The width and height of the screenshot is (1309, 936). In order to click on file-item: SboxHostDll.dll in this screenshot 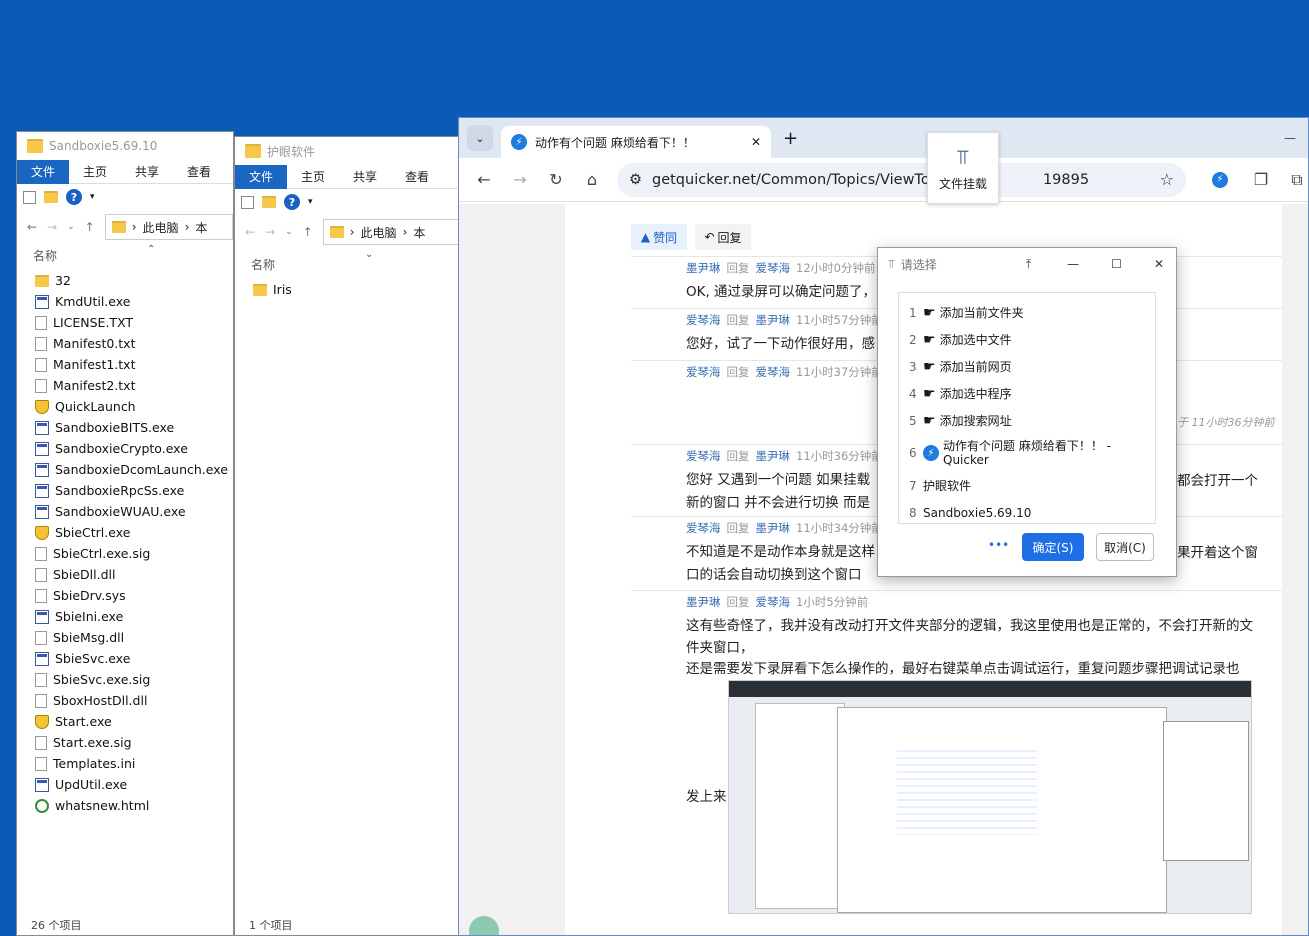, I will do `click(134, 700)`.